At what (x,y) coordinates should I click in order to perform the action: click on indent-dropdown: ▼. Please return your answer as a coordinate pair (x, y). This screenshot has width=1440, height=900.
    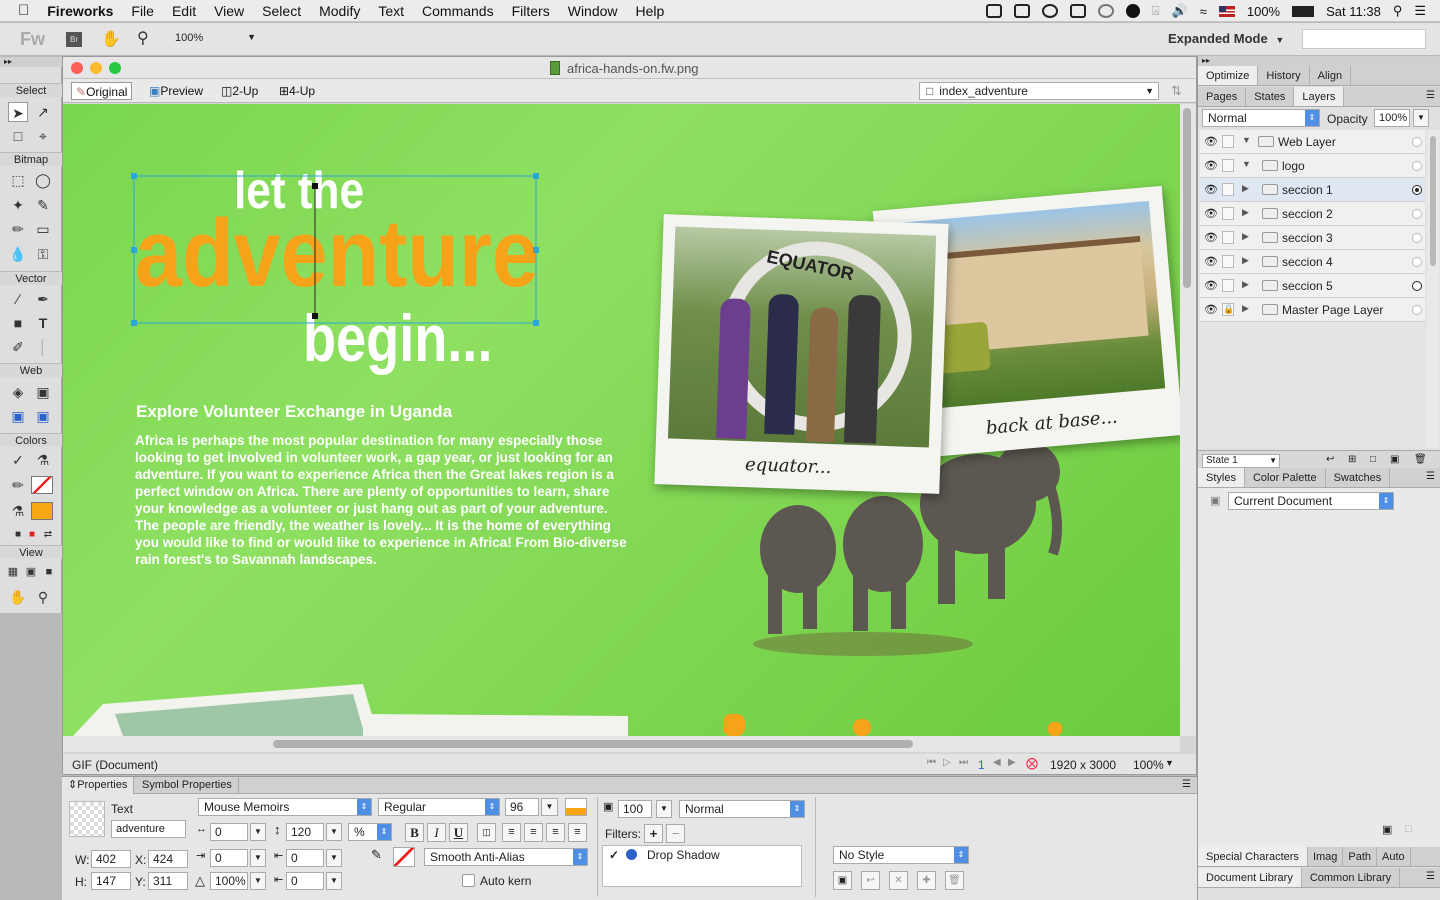
    Looking at the image, I should click on (258, 858).